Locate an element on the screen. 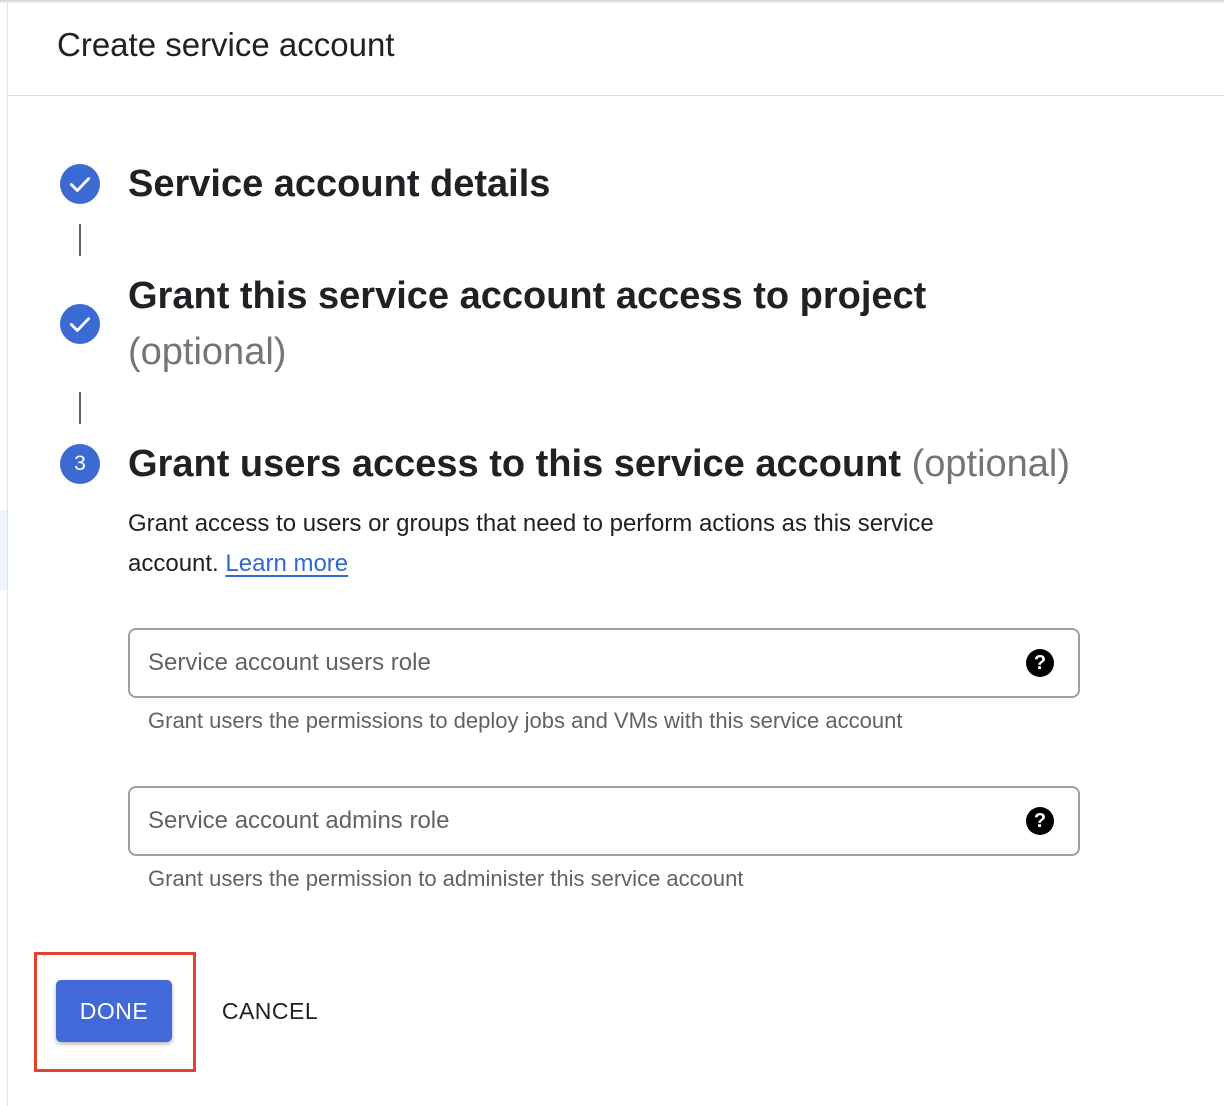 The image size is (1224, 1106). service-account-admins-role-input is located at coordinates (578, 821).